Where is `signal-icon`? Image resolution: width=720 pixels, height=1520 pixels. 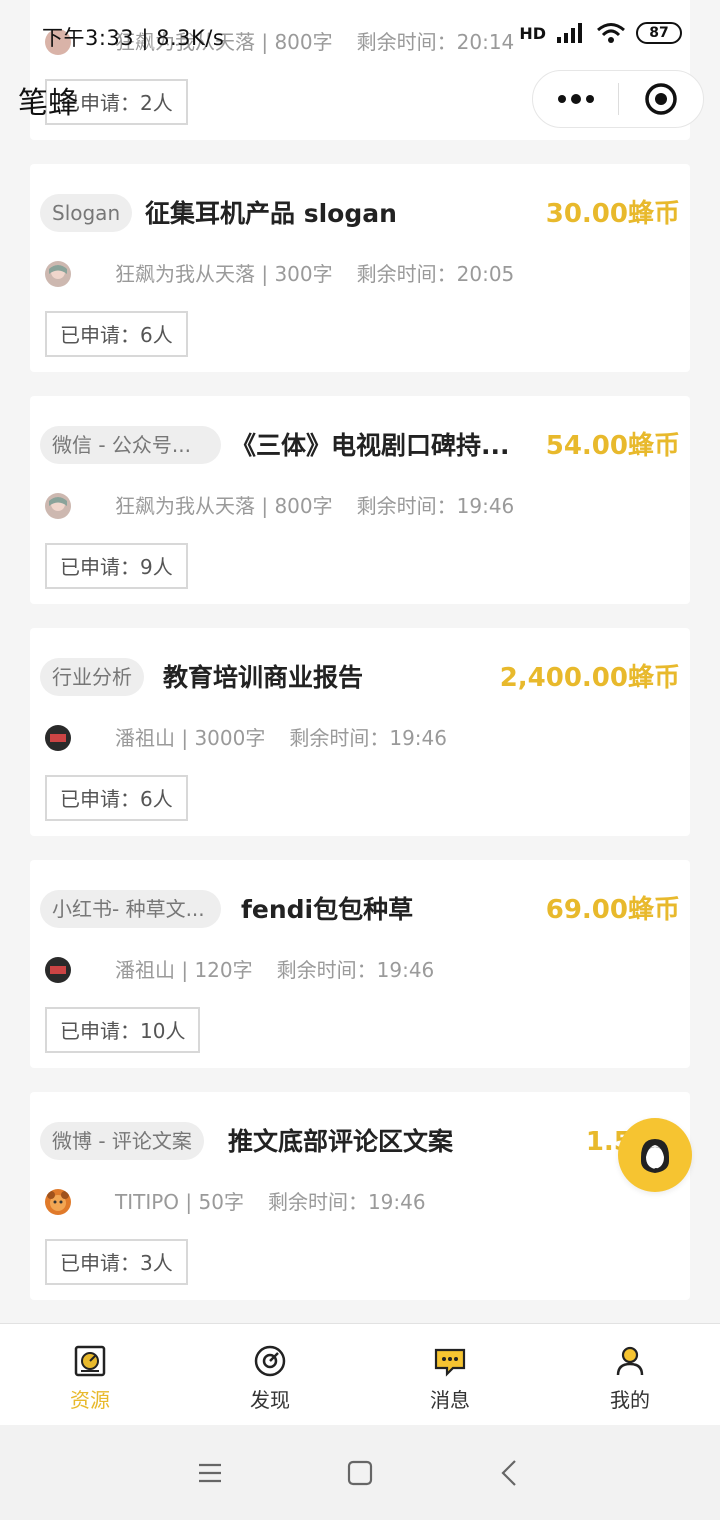
signal-icon is located at coordinates (569, 33).